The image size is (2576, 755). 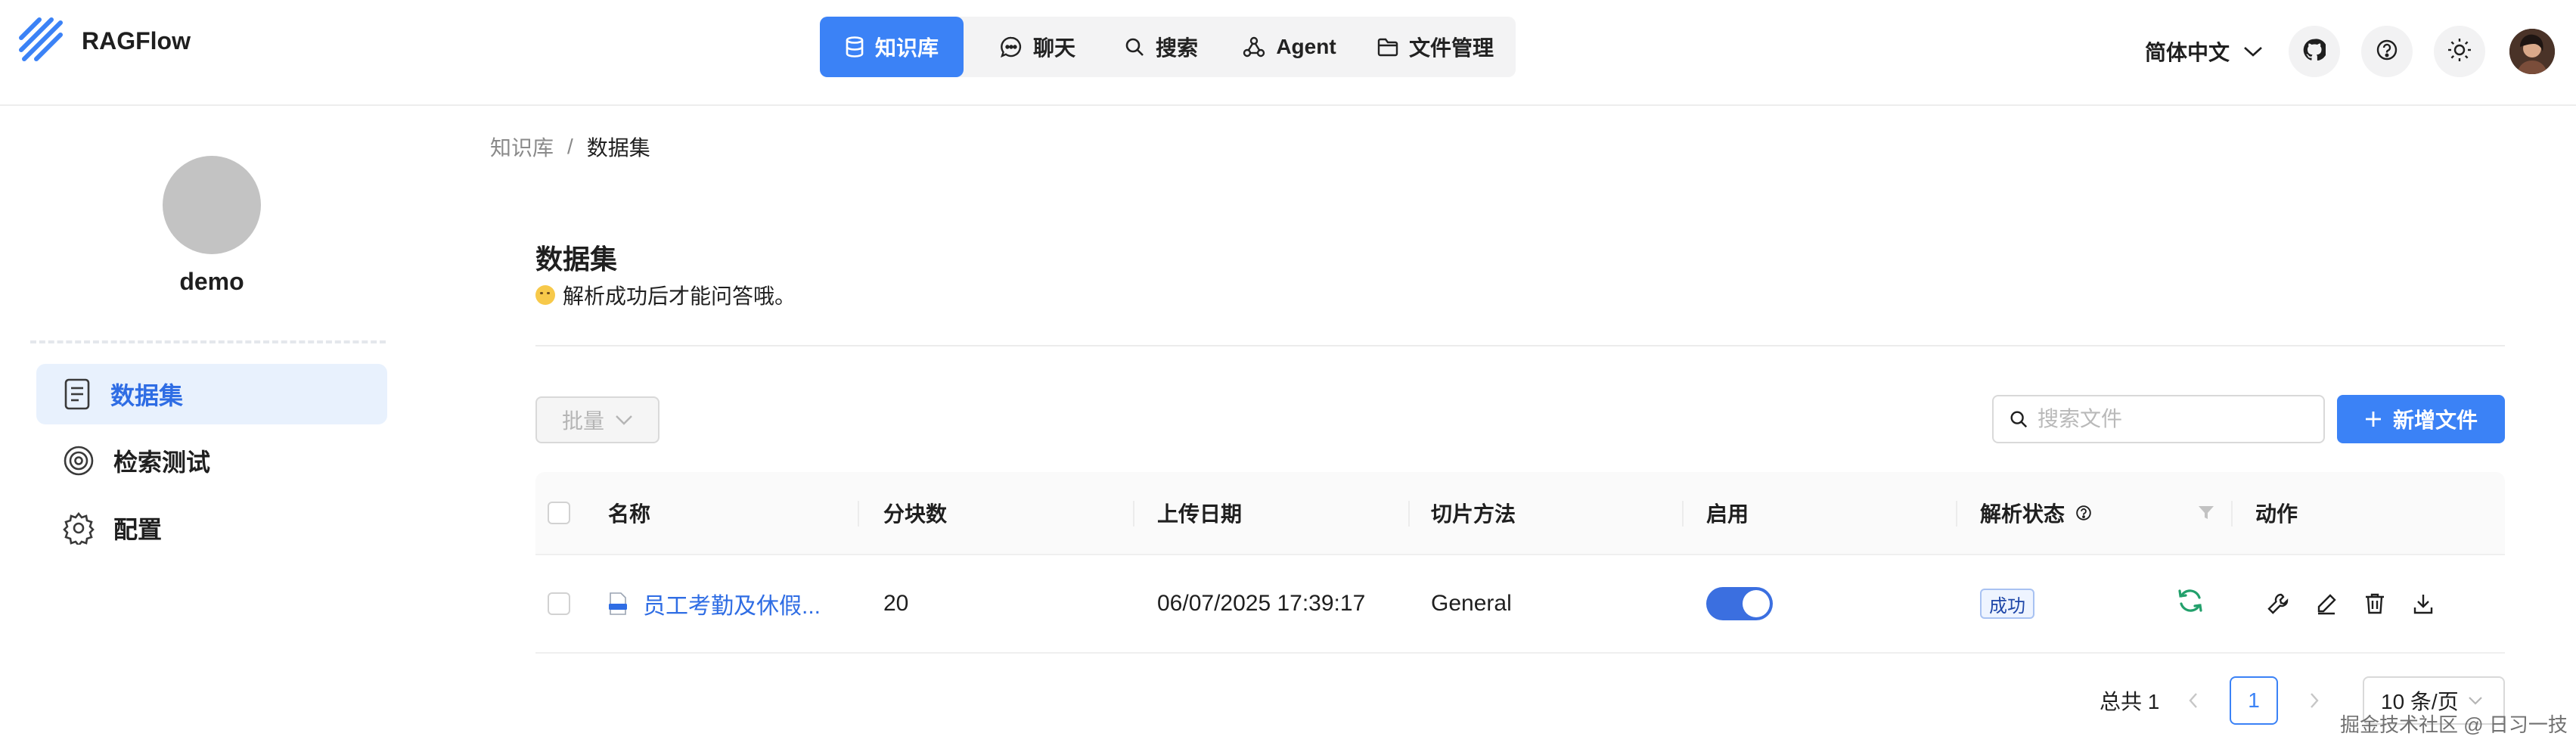 What do you see at coordinates (854, 46) in the screenshot?
I see `database-icon` at bounding box center [854, 46].